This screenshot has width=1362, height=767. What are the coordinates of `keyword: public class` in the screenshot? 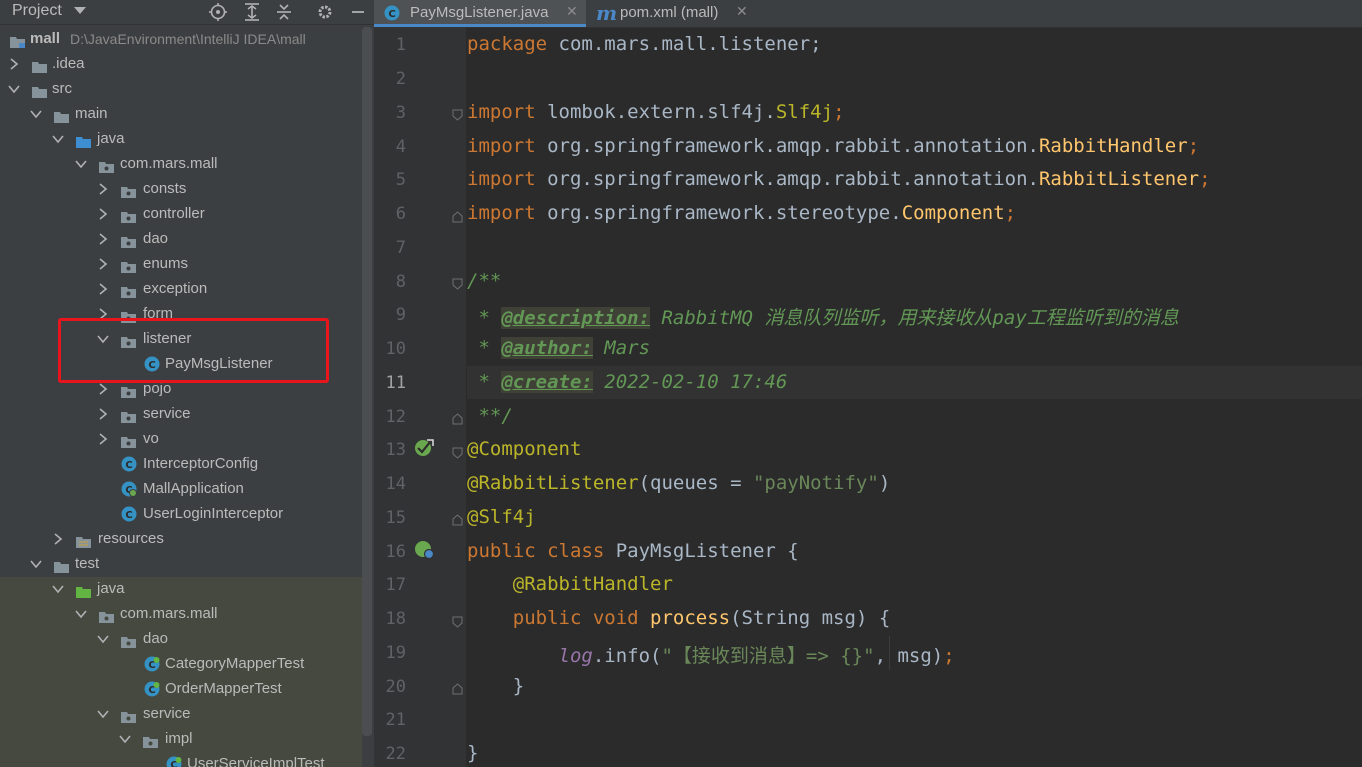 It's located at (536, 551).